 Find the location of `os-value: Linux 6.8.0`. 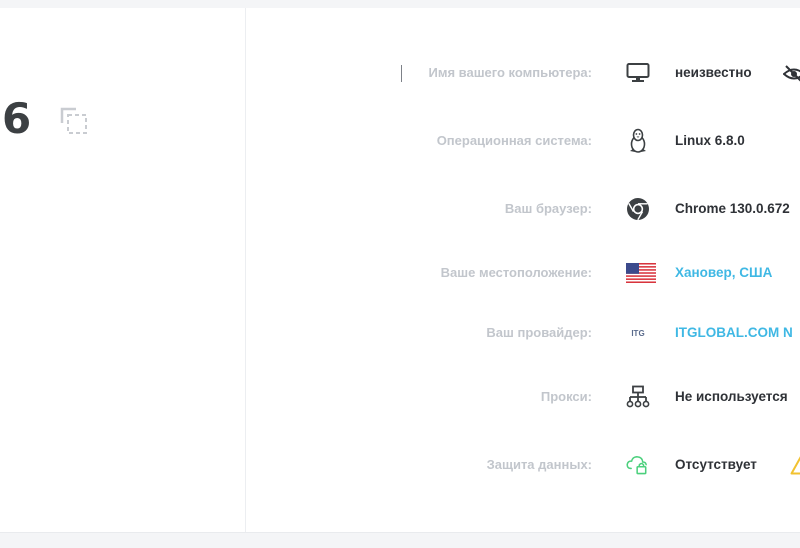

os-value: Linux 6.8.0 is located at coordinates (710, 140).